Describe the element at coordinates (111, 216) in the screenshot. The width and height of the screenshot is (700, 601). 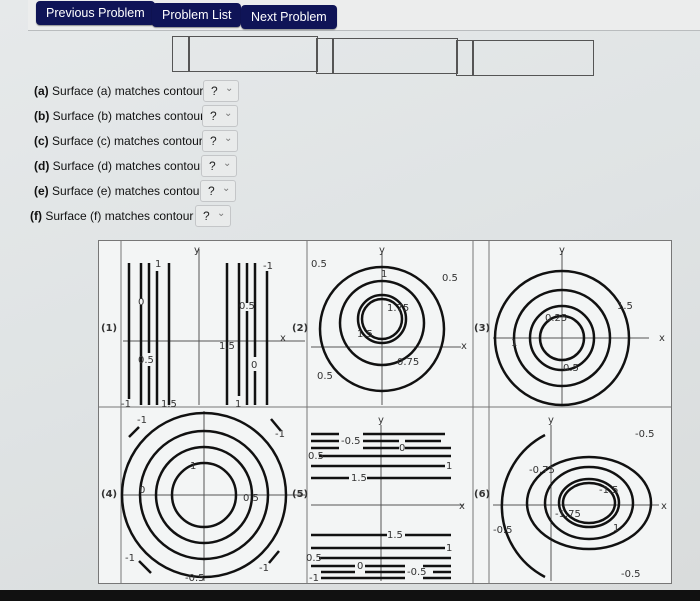
I see `question-f: (f) Surface (f) matches contour` at that location.